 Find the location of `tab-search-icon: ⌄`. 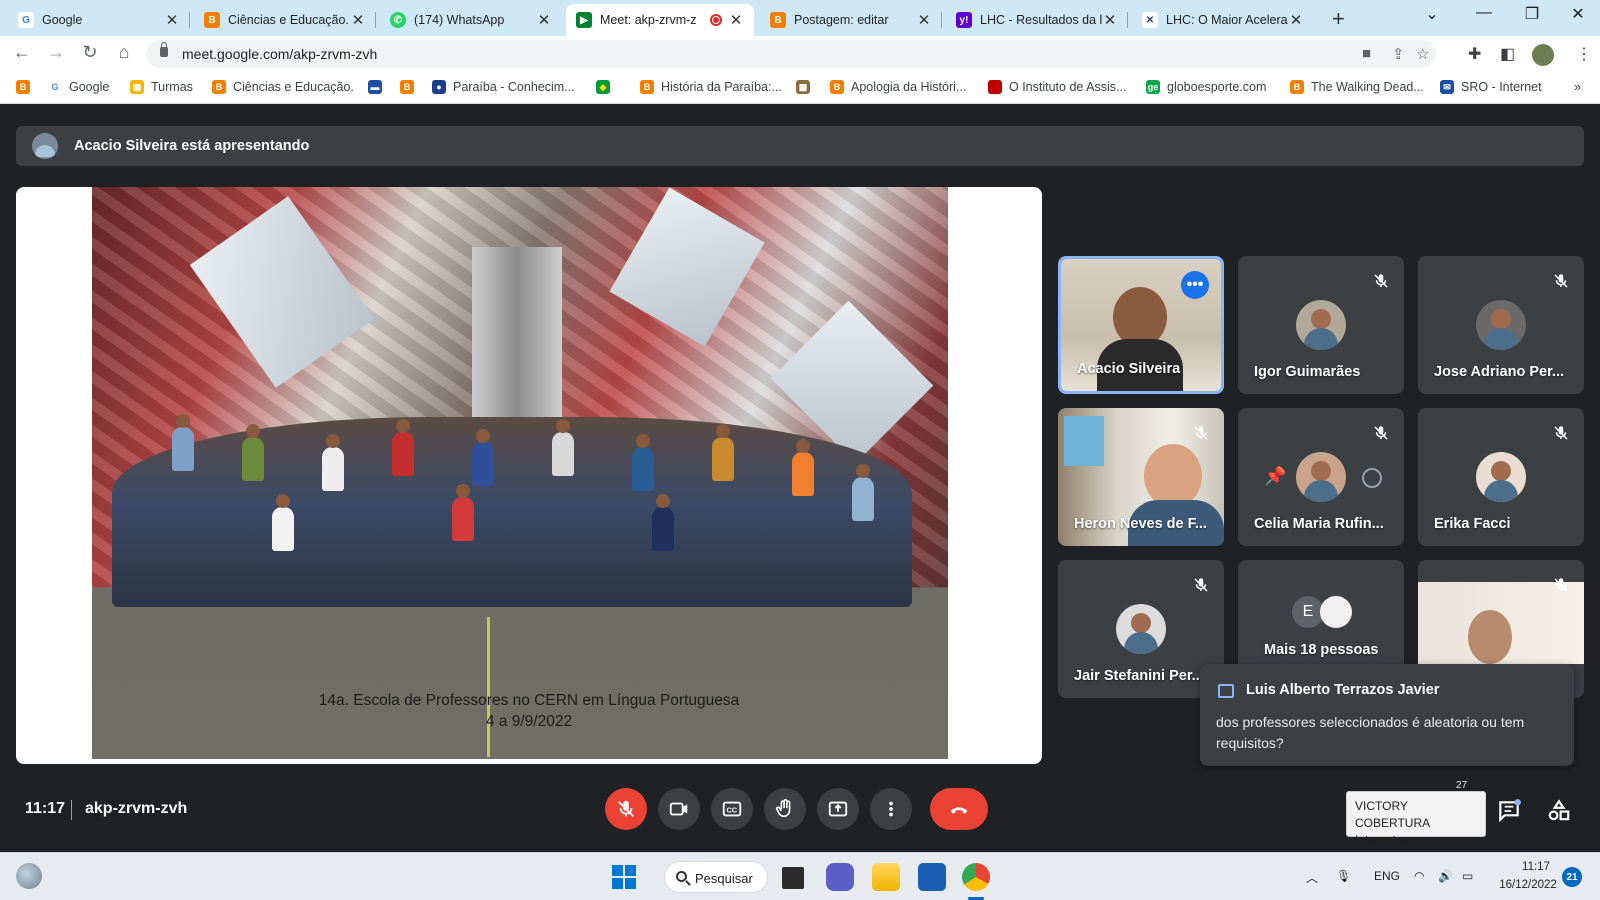

tab-search-icon: ⌄ is located at coordinates (1432, 14).